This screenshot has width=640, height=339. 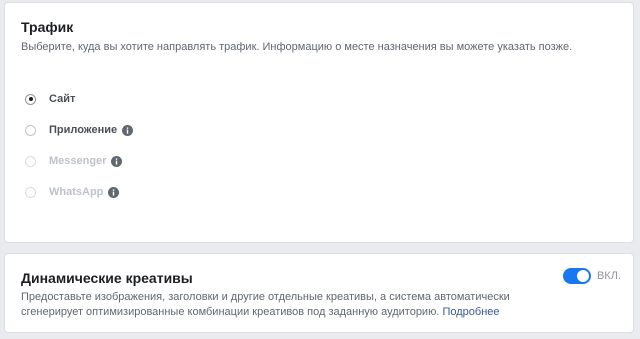 I want to click on radio-whatsapp, so click(x=30, y=192).